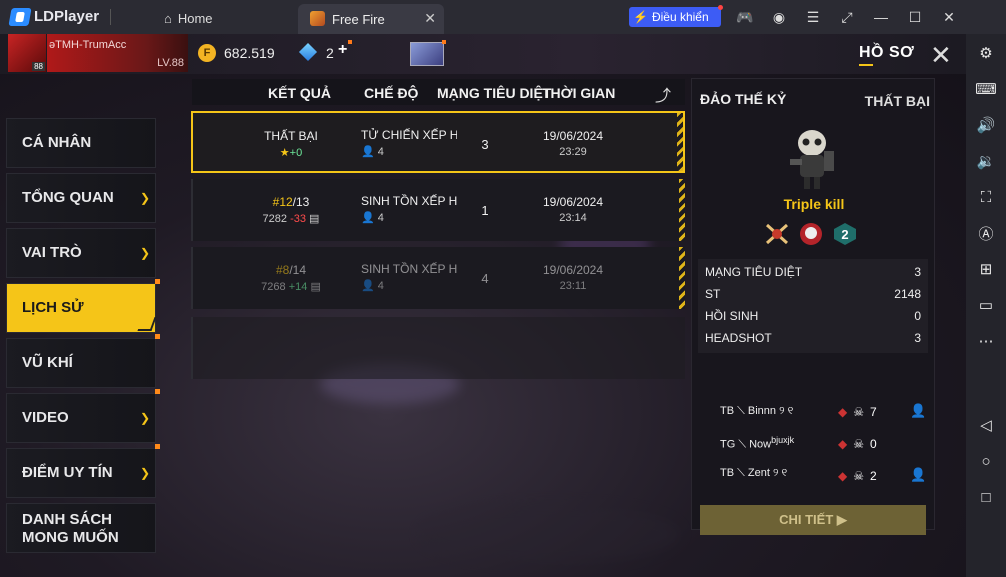  What do you see at coordinates (777, 234) in the screenshot?
I see `crossed-guns-badge-icon` at bounding box center [777, 234].